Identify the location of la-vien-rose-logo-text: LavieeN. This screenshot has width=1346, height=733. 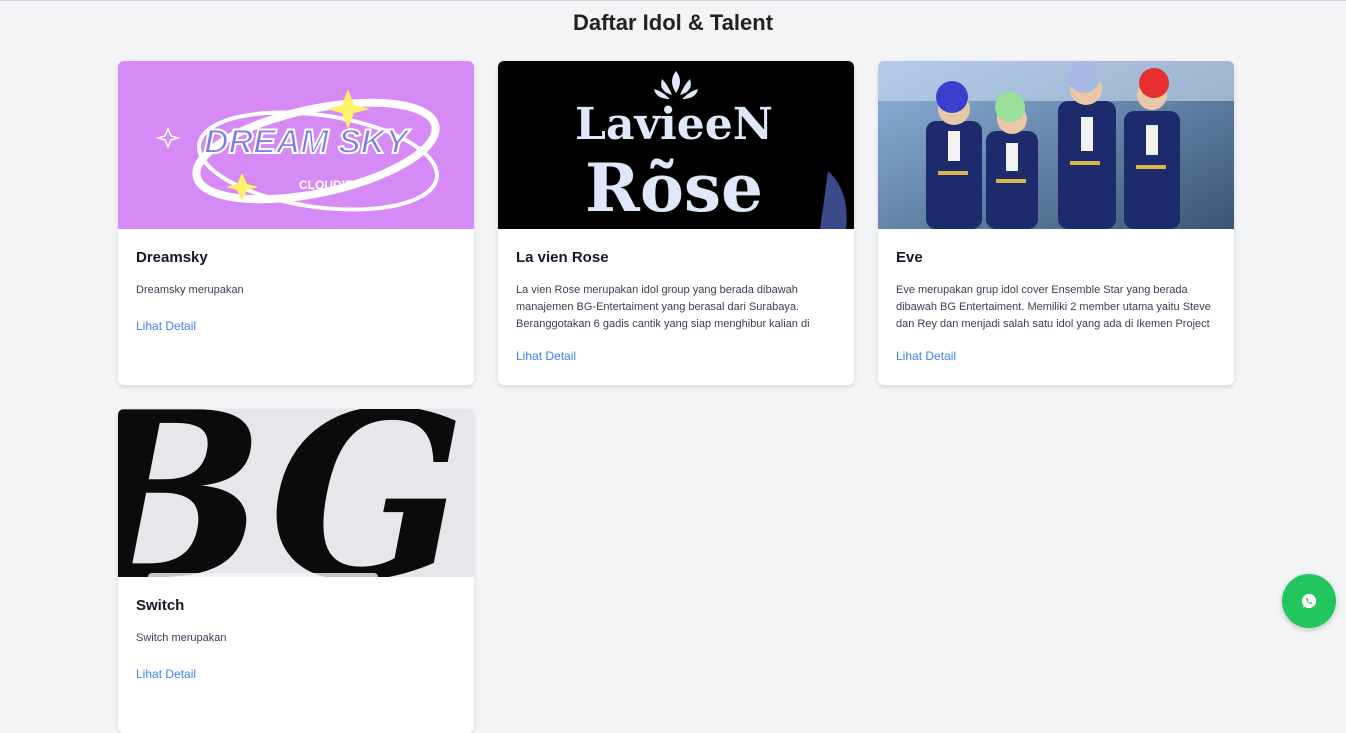
(674, 124).